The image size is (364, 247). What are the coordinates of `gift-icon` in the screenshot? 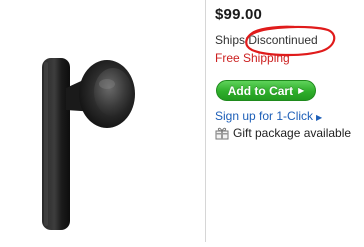 It's located at (222, 133).